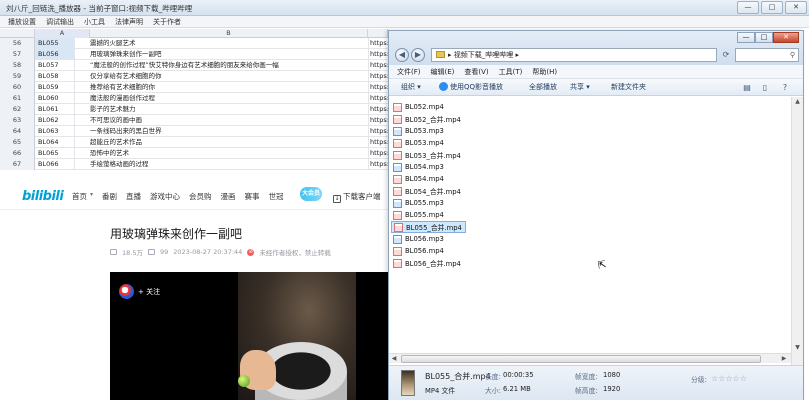  What do you see at coordinates (394, 359) in the screenshot?
I see `scroll-left-icon: ◀` at bounding box center [394, 359].